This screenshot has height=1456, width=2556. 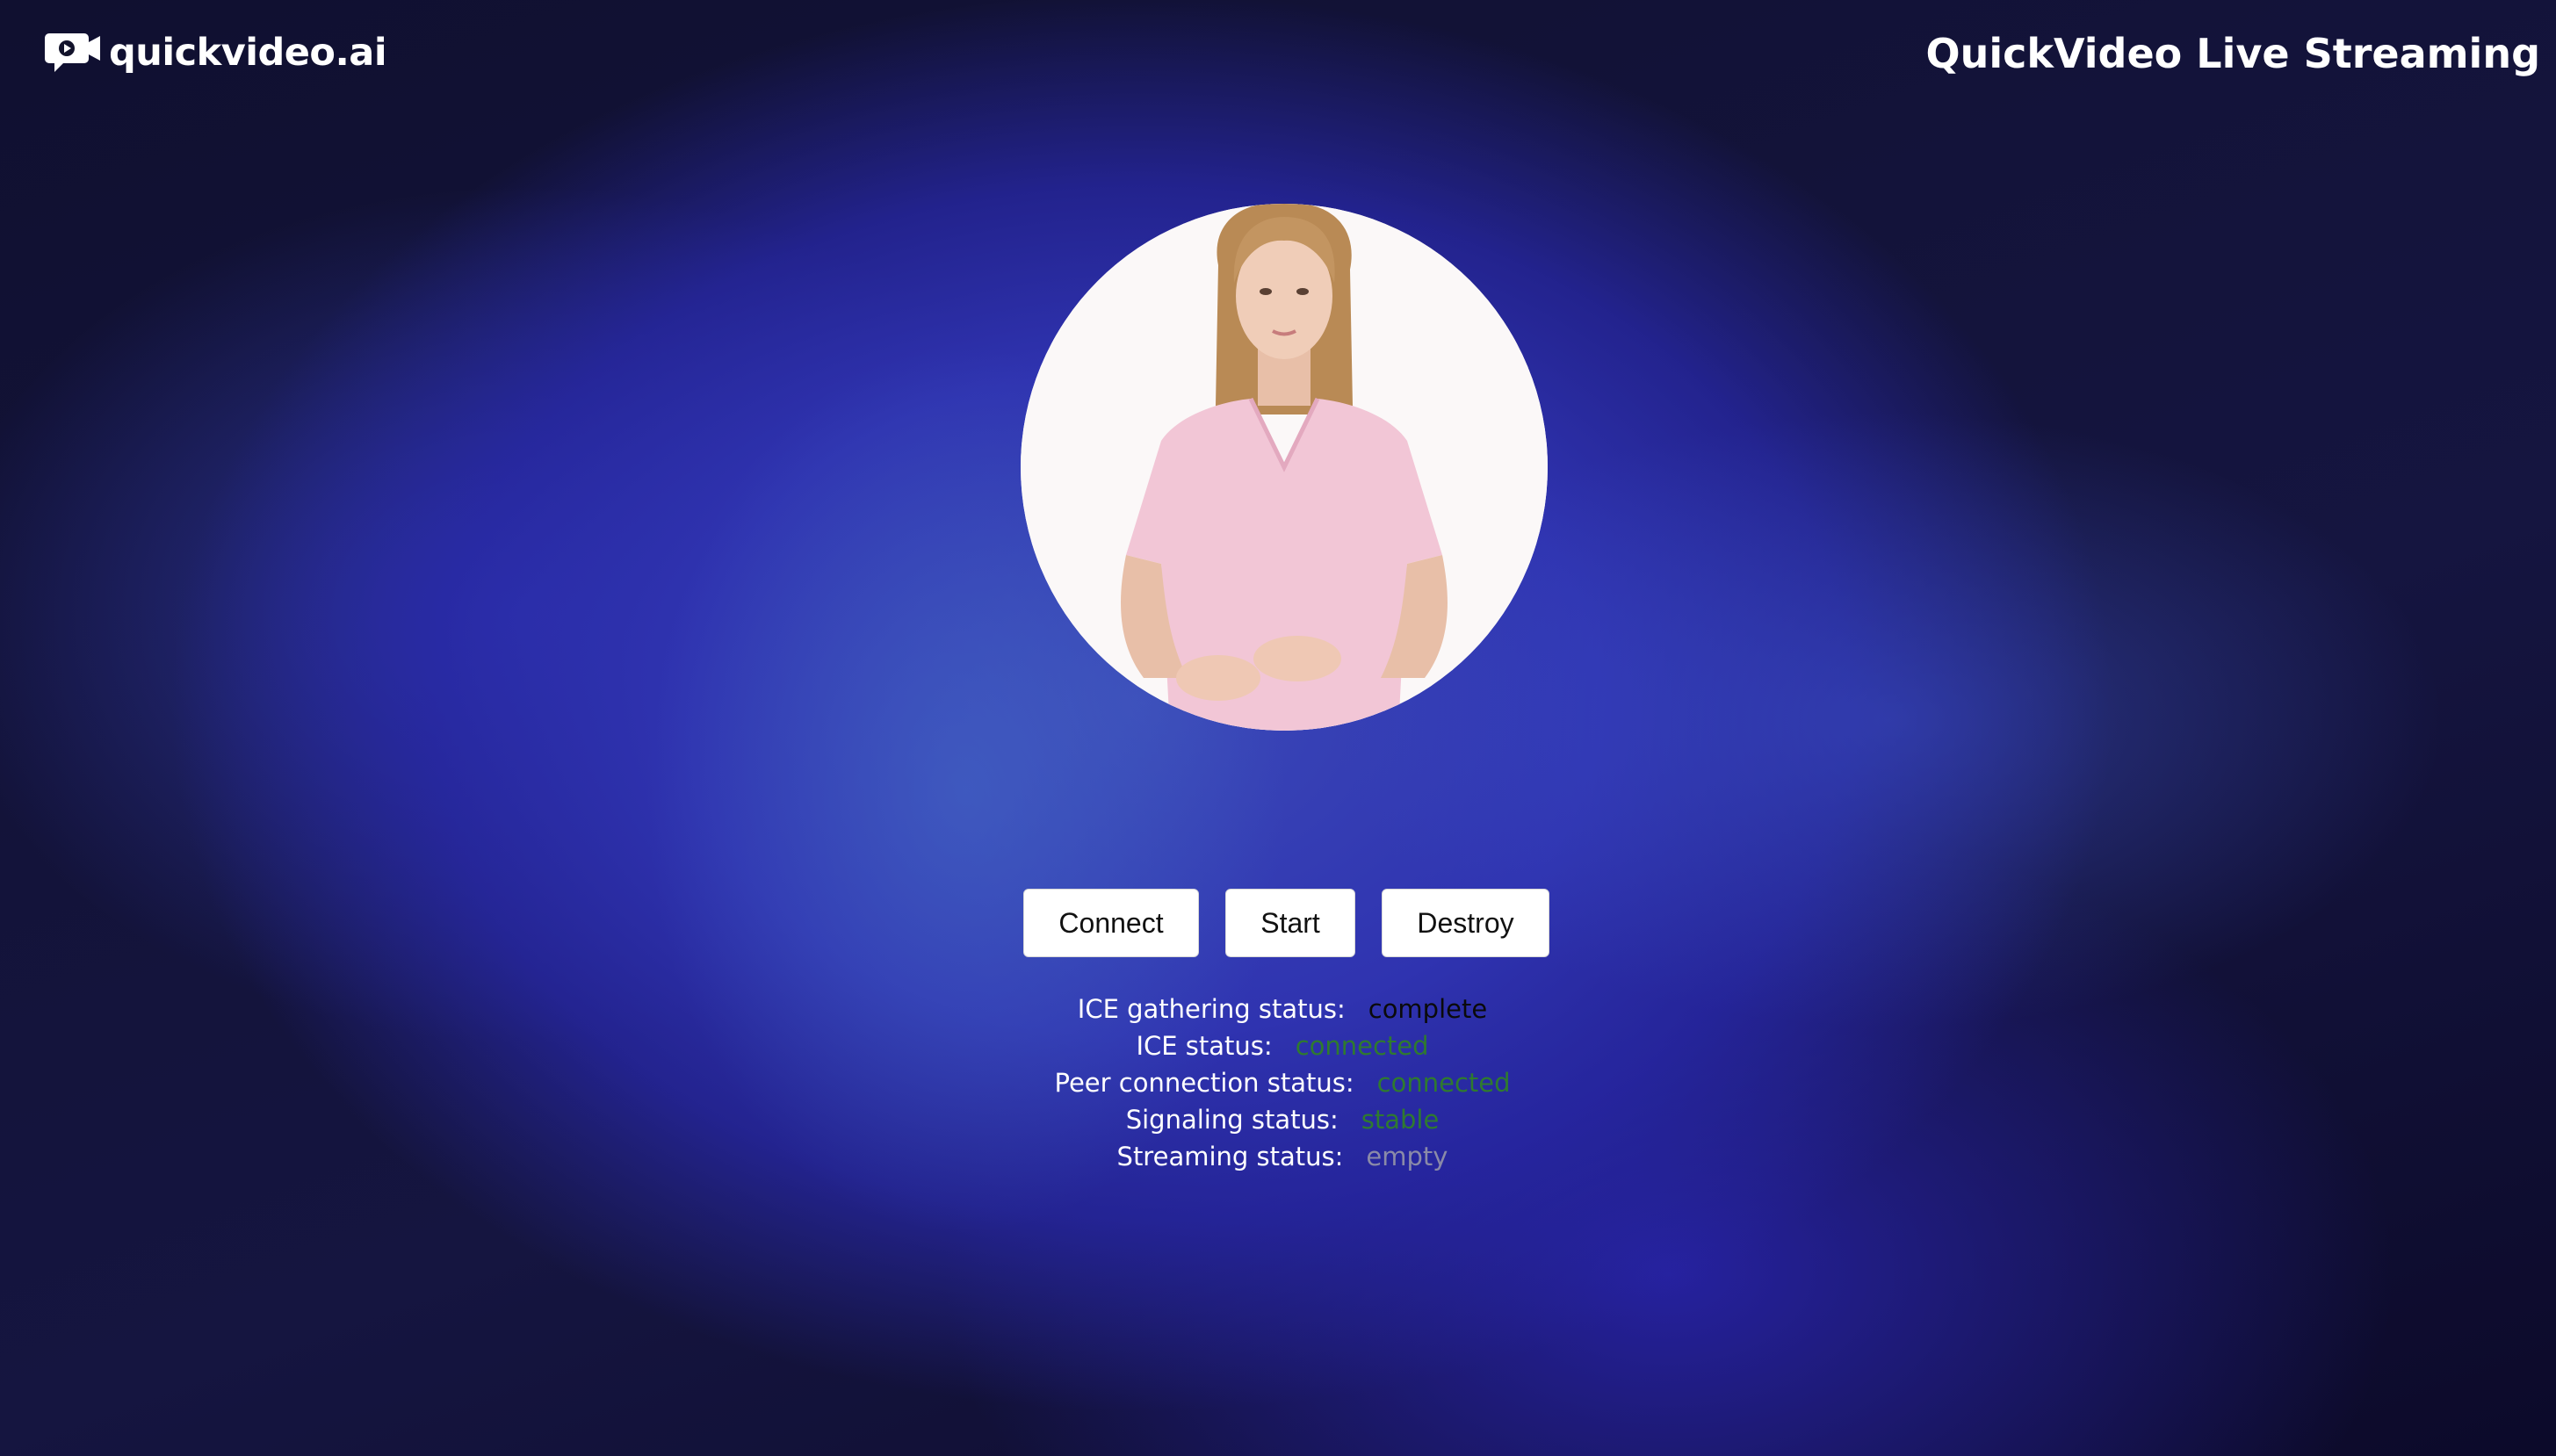 I want to click on peer-connection-status: Peer connection status: connected, so click(x=1282, y=1082).